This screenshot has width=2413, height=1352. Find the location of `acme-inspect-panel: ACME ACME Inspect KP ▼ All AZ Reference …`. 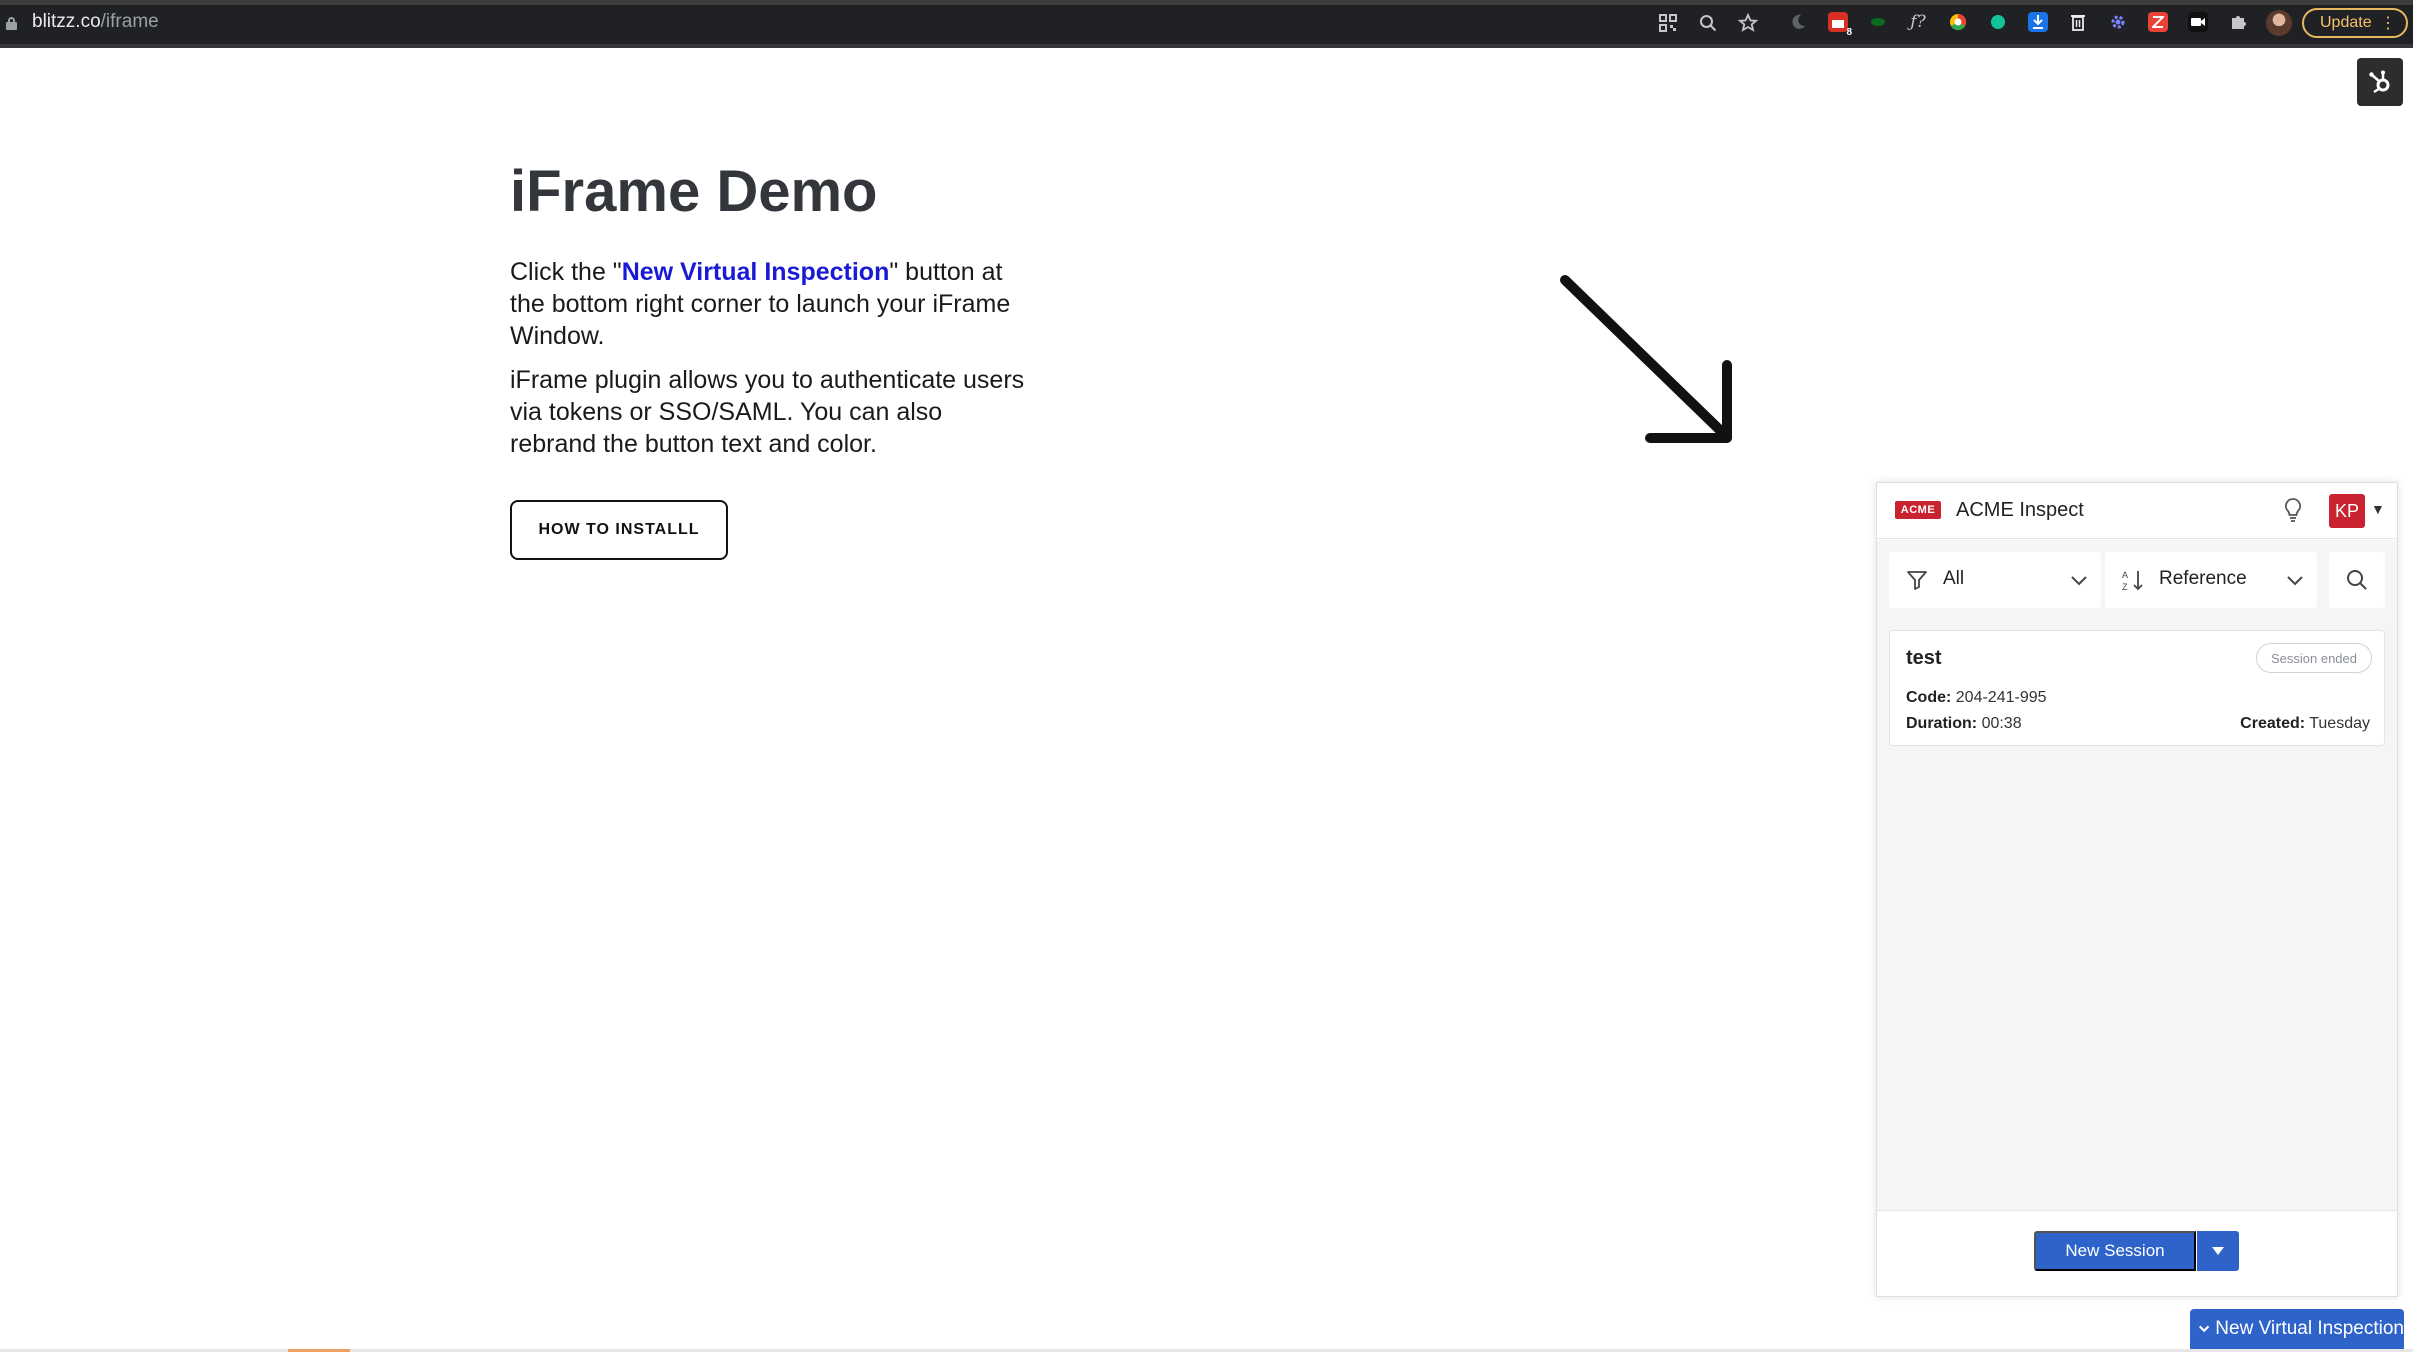

acme-inspect-panel: ACME ACME Inspect KP ▼ All AZ Reference … is located at coordinates (2137, 889).